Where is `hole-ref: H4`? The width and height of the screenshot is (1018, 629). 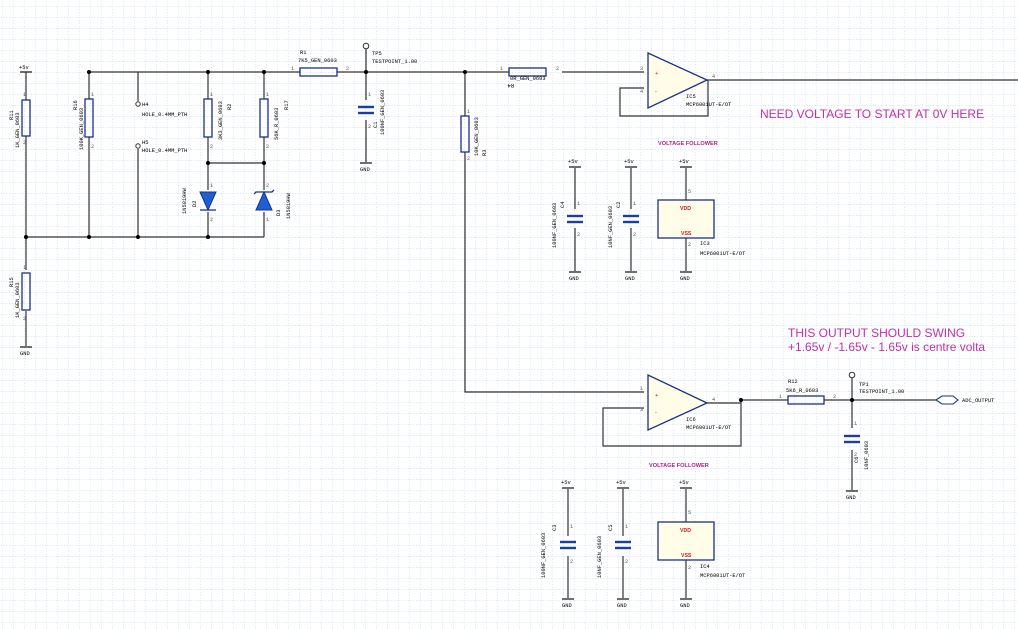 hole-ref: H4 is located at coordinates (145, 105).